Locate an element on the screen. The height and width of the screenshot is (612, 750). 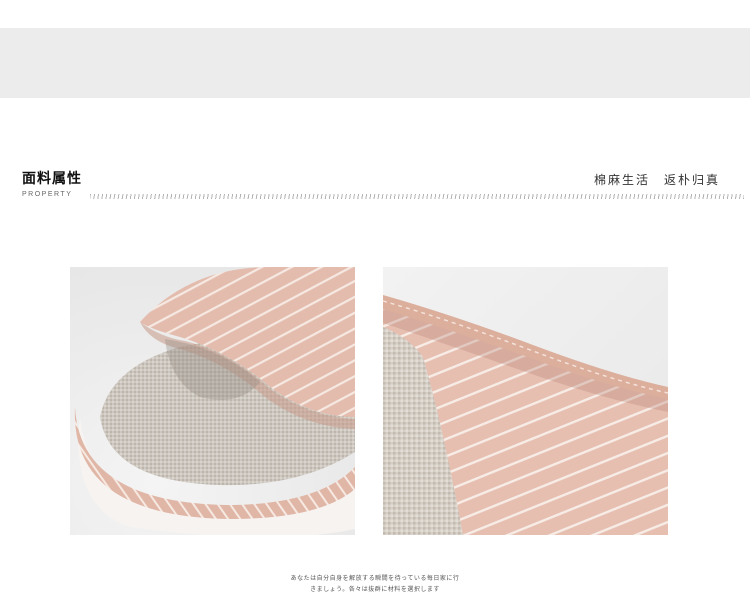
caption-line-1: あなたは自分自身を解放する瞬間を待っている每日家に行 is located at coordinates (375, 578).